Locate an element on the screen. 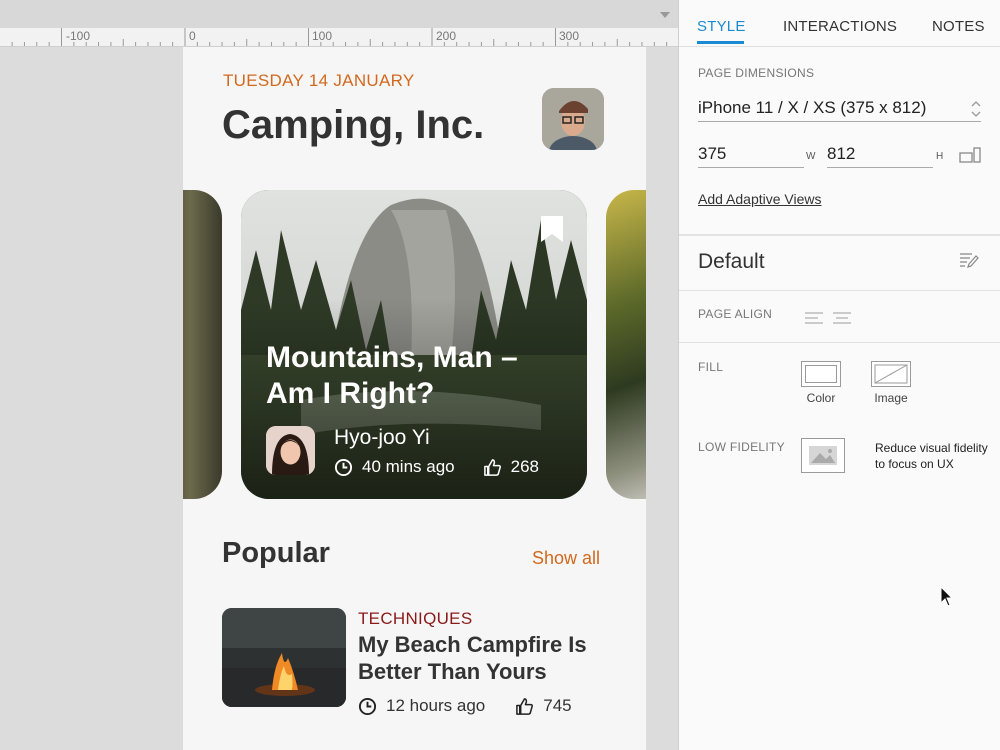 This screenshot has width=1000, height=750. horizontal-ruler: -100 0 100 200 300 is located at coordinates (339, 37).